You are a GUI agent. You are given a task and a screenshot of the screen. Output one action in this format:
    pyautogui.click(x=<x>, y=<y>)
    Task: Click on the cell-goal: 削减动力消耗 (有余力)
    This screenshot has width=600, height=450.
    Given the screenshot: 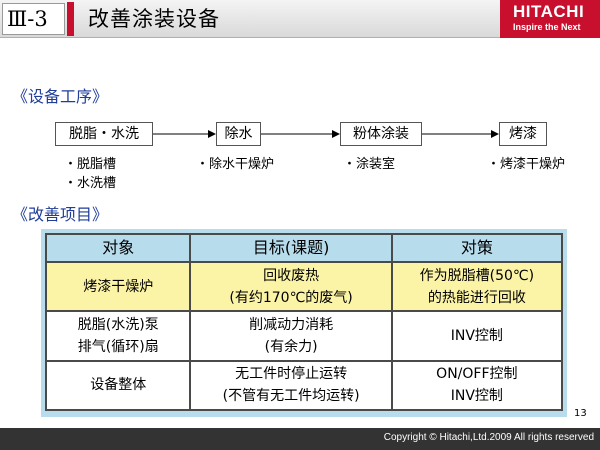 What is the action you would take?
    pyautogui.click(x=291, y=336)
    